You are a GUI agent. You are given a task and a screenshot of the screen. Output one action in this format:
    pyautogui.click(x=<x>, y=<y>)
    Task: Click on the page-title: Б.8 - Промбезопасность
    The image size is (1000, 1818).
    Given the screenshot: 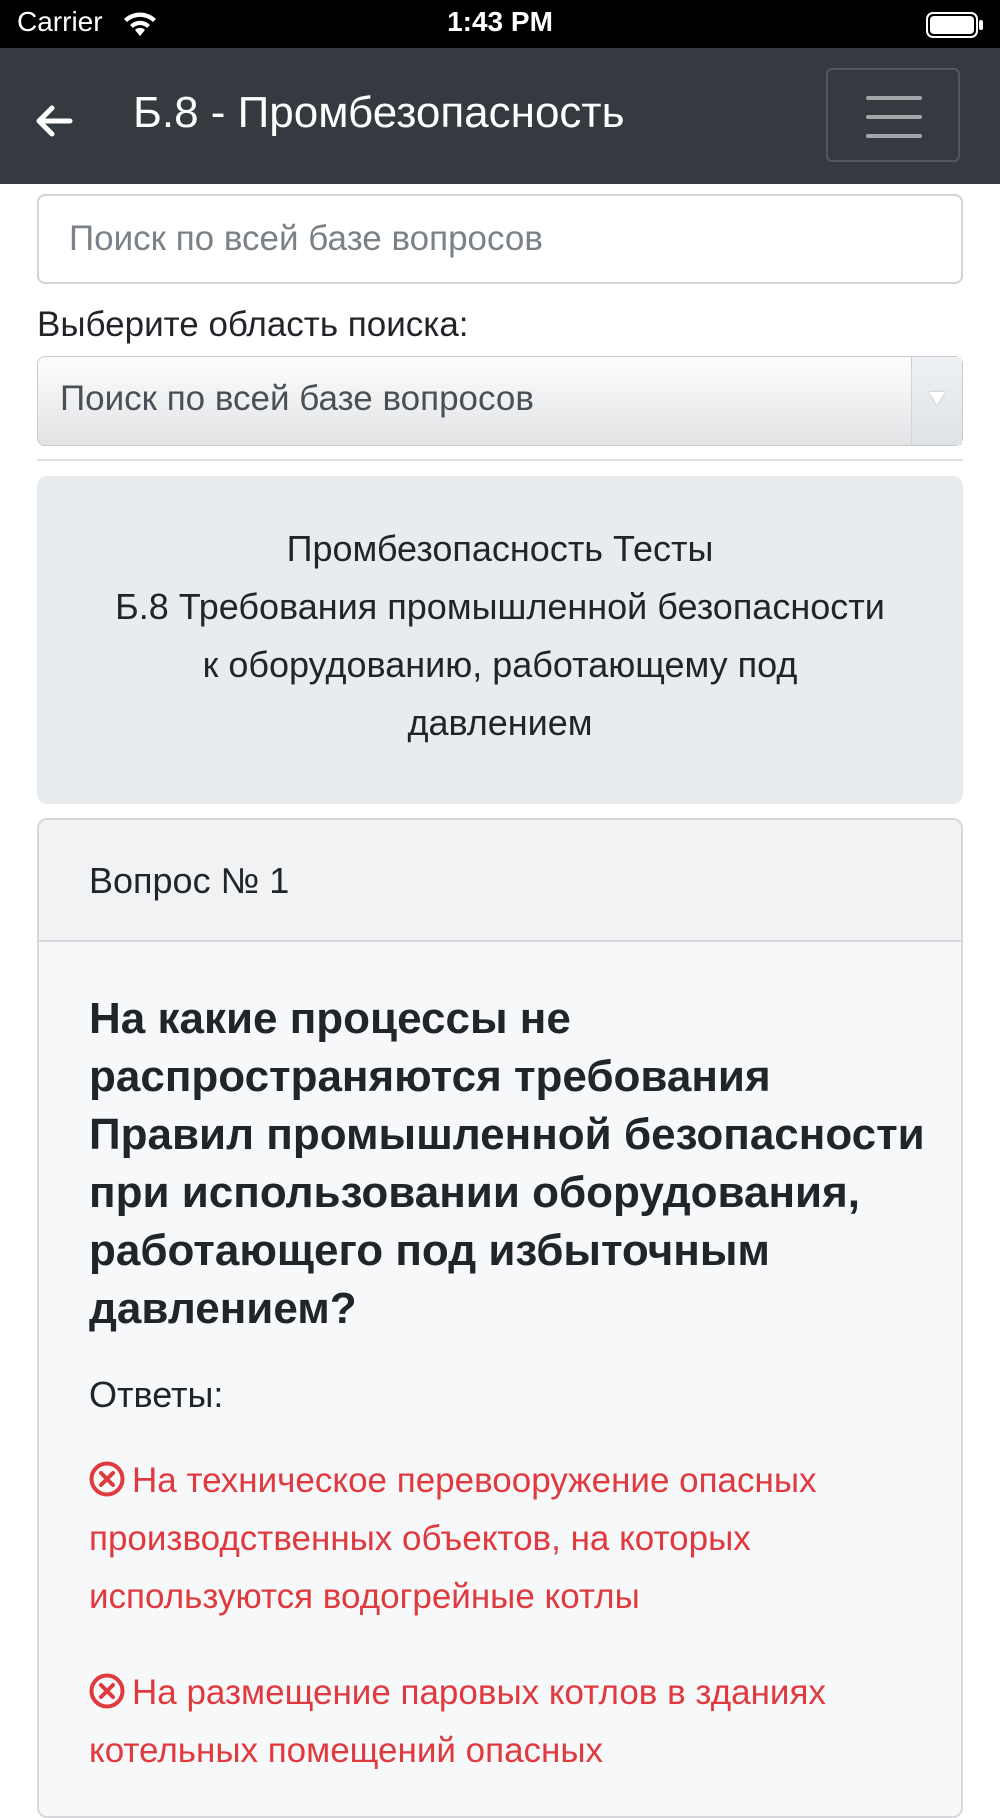 What is the action you would take?
    pyautogui.click(x=379, y=112)
    